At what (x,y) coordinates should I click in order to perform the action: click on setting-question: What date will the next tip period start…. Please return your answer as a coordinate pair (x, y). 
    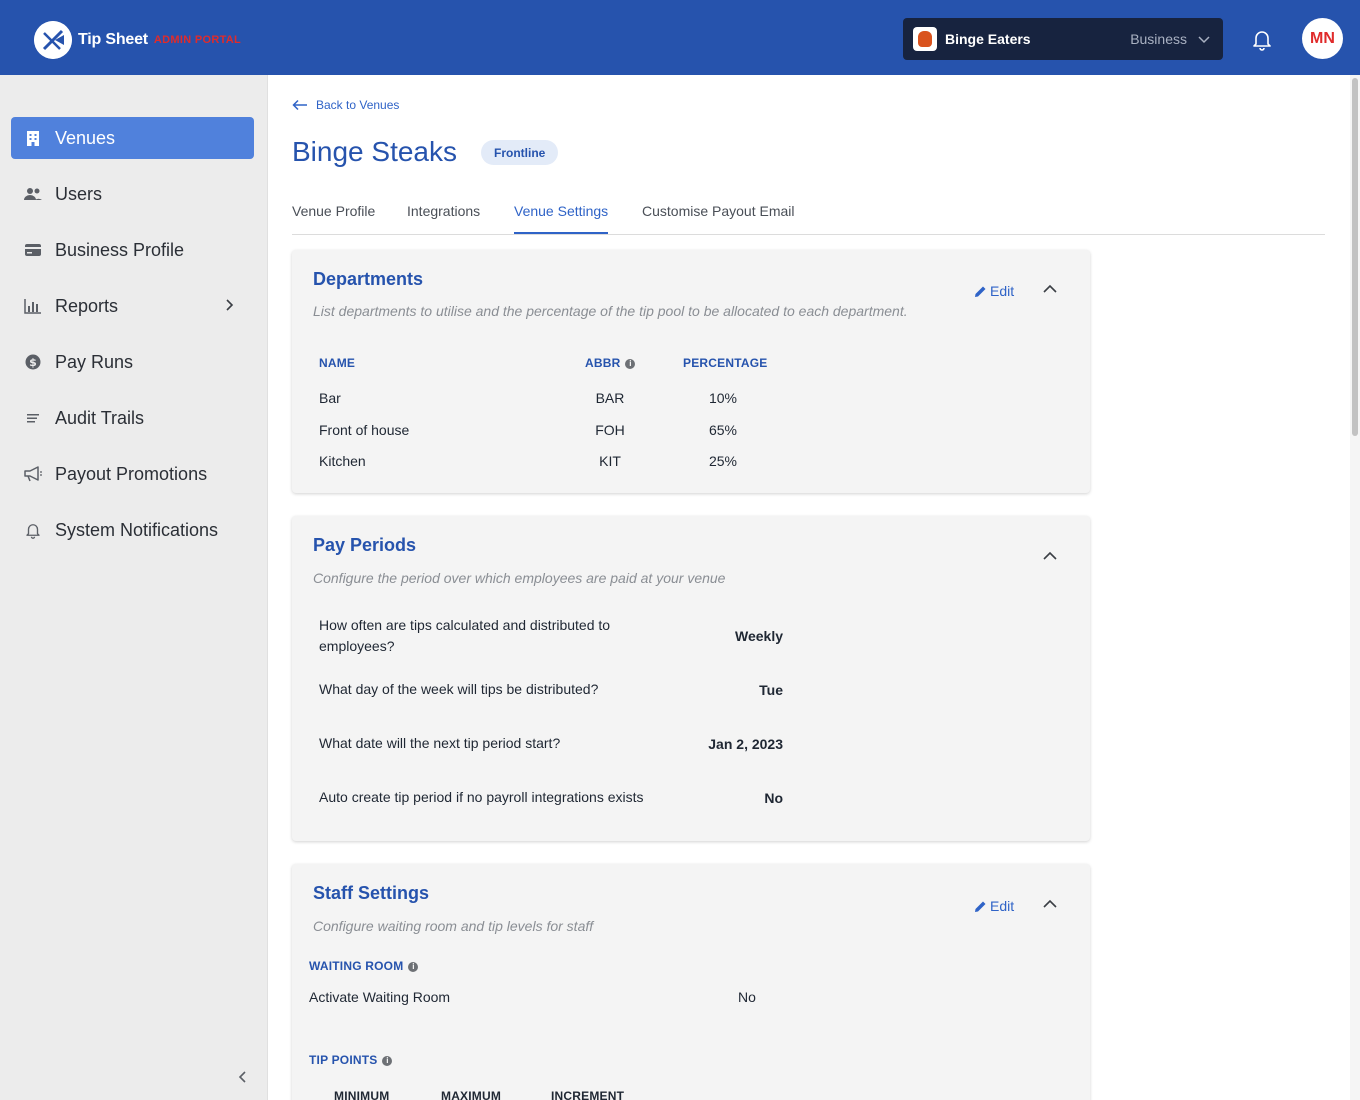
    Looking at the image, I should click on (440, 743).